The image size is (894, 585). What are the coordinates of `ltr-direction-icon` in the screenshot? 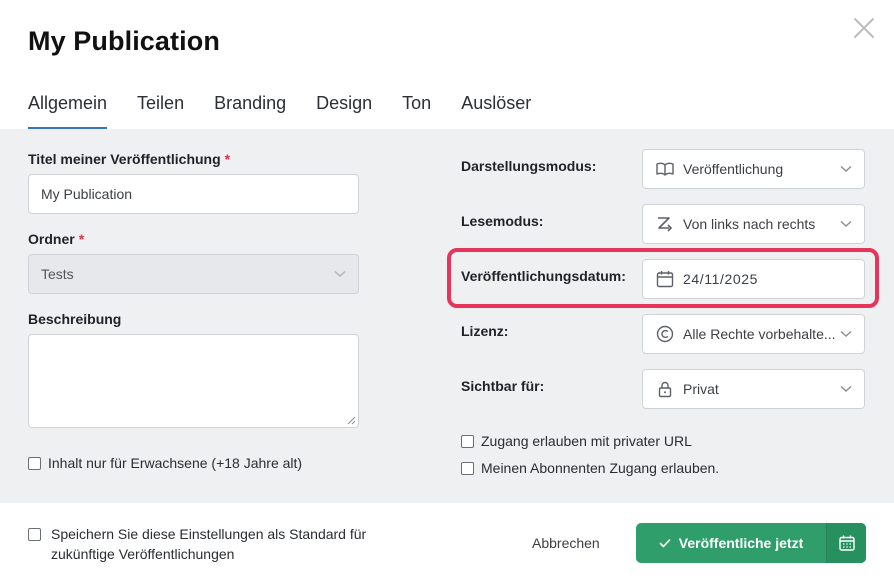 It's located at (665, 224).